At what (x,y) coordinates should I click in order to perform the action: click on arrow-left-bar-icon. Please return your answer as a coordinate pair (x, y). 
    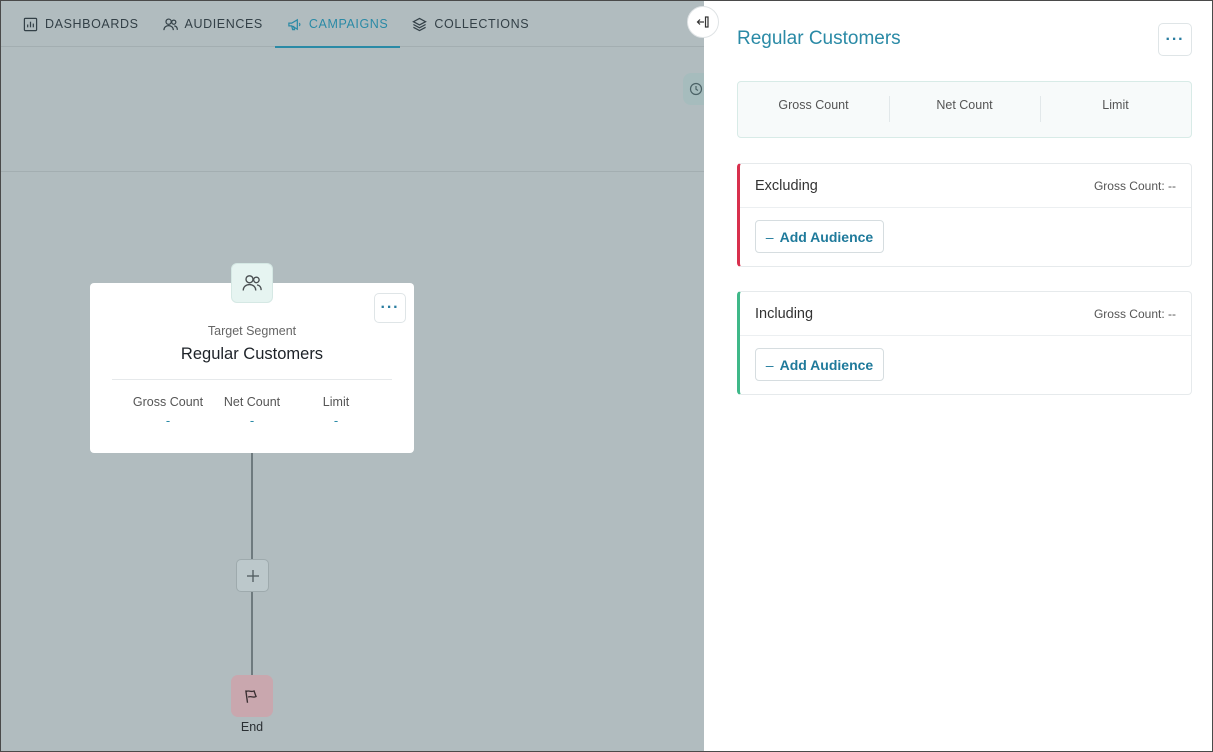
    Looking at the image, I should click on (702, 22).